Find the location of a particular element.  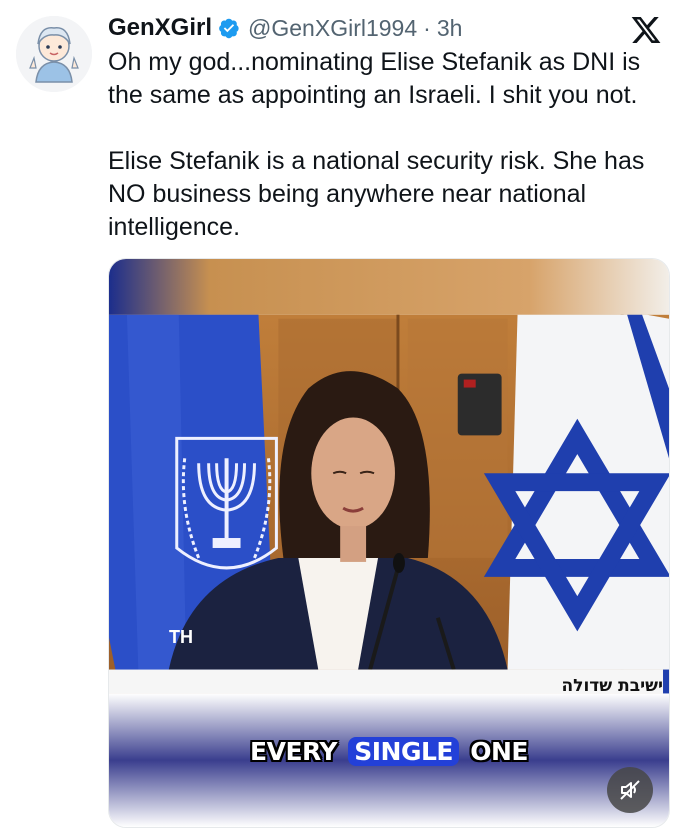

caption-word: ONE is located at coordinates (499, 751).